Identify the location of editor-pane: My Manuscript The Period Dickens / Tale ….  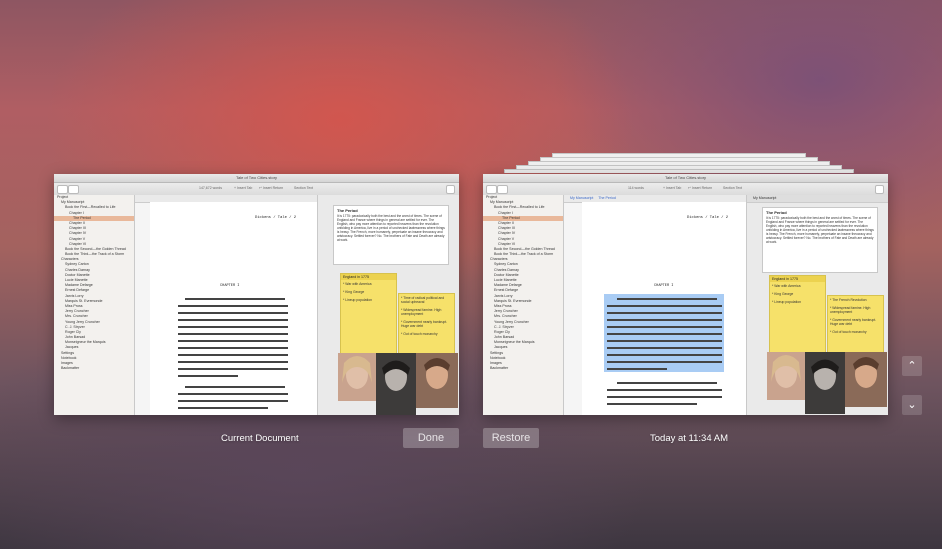
(655, 305).